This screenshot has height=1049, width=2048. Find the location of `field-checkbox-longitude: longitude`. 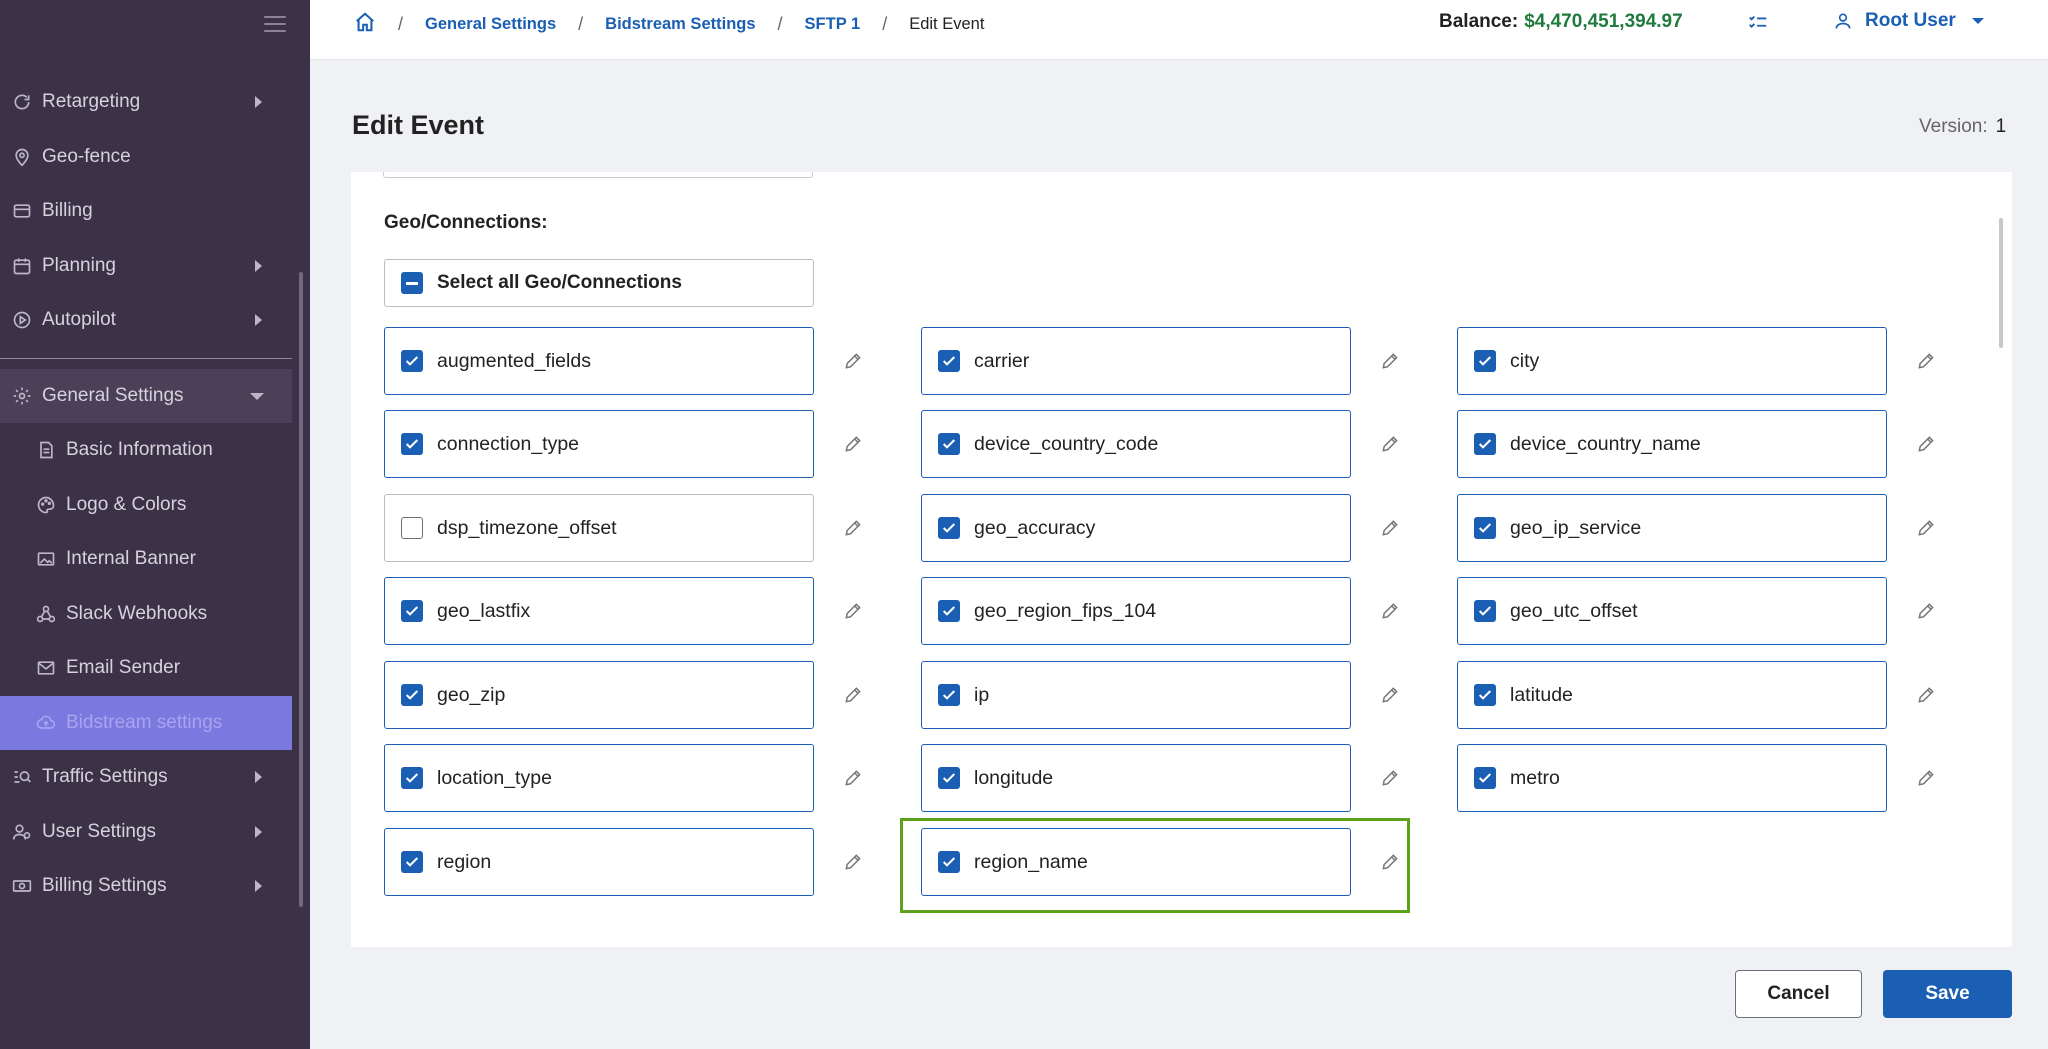

field-checkbox-longitude: longitude is located at coordinates (1136, 778).